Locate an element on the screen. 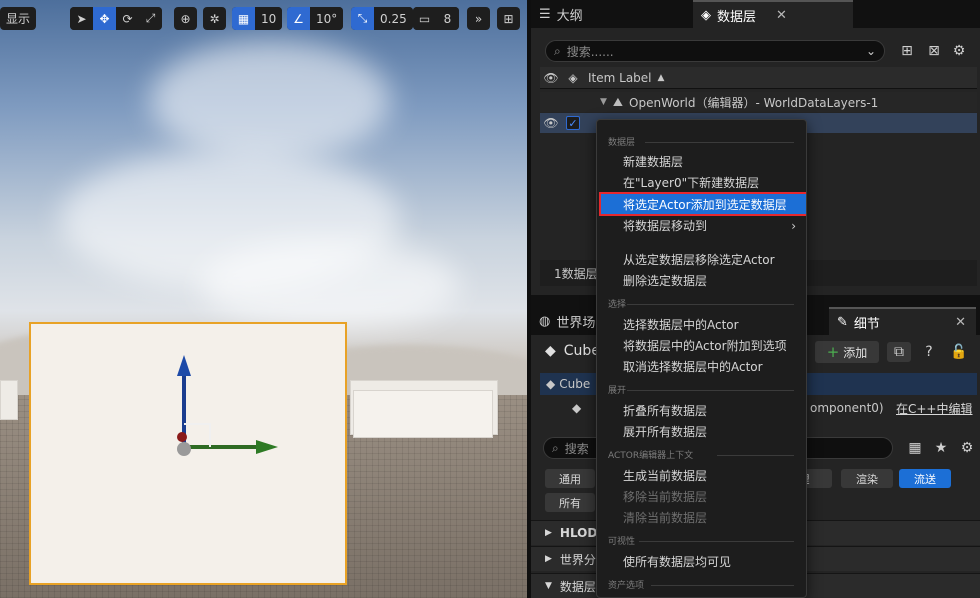 The width and height of the screenshot is (980, 598). layout-icon: ⊞ is located at coordinates (508, 18).